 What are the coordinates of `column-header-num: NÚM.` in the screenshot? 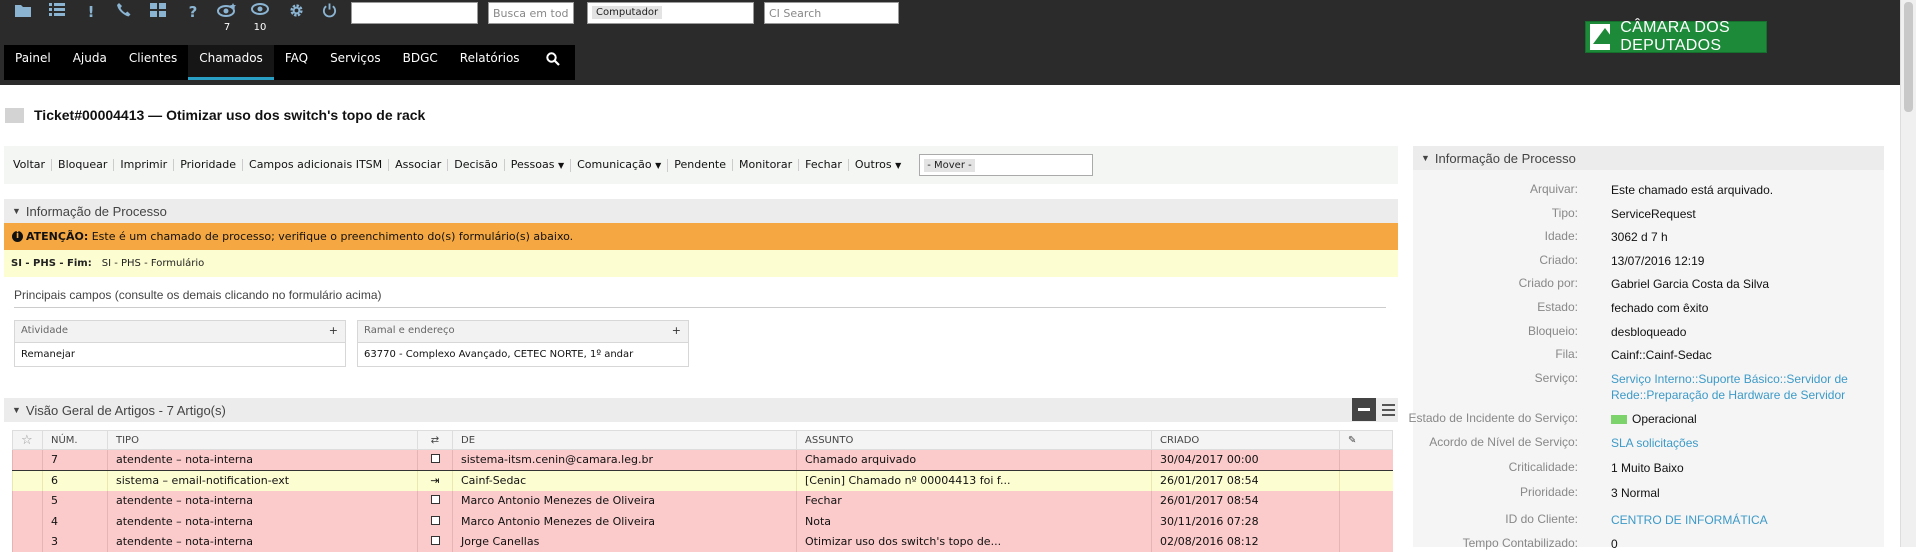 It's located at (75, 440).